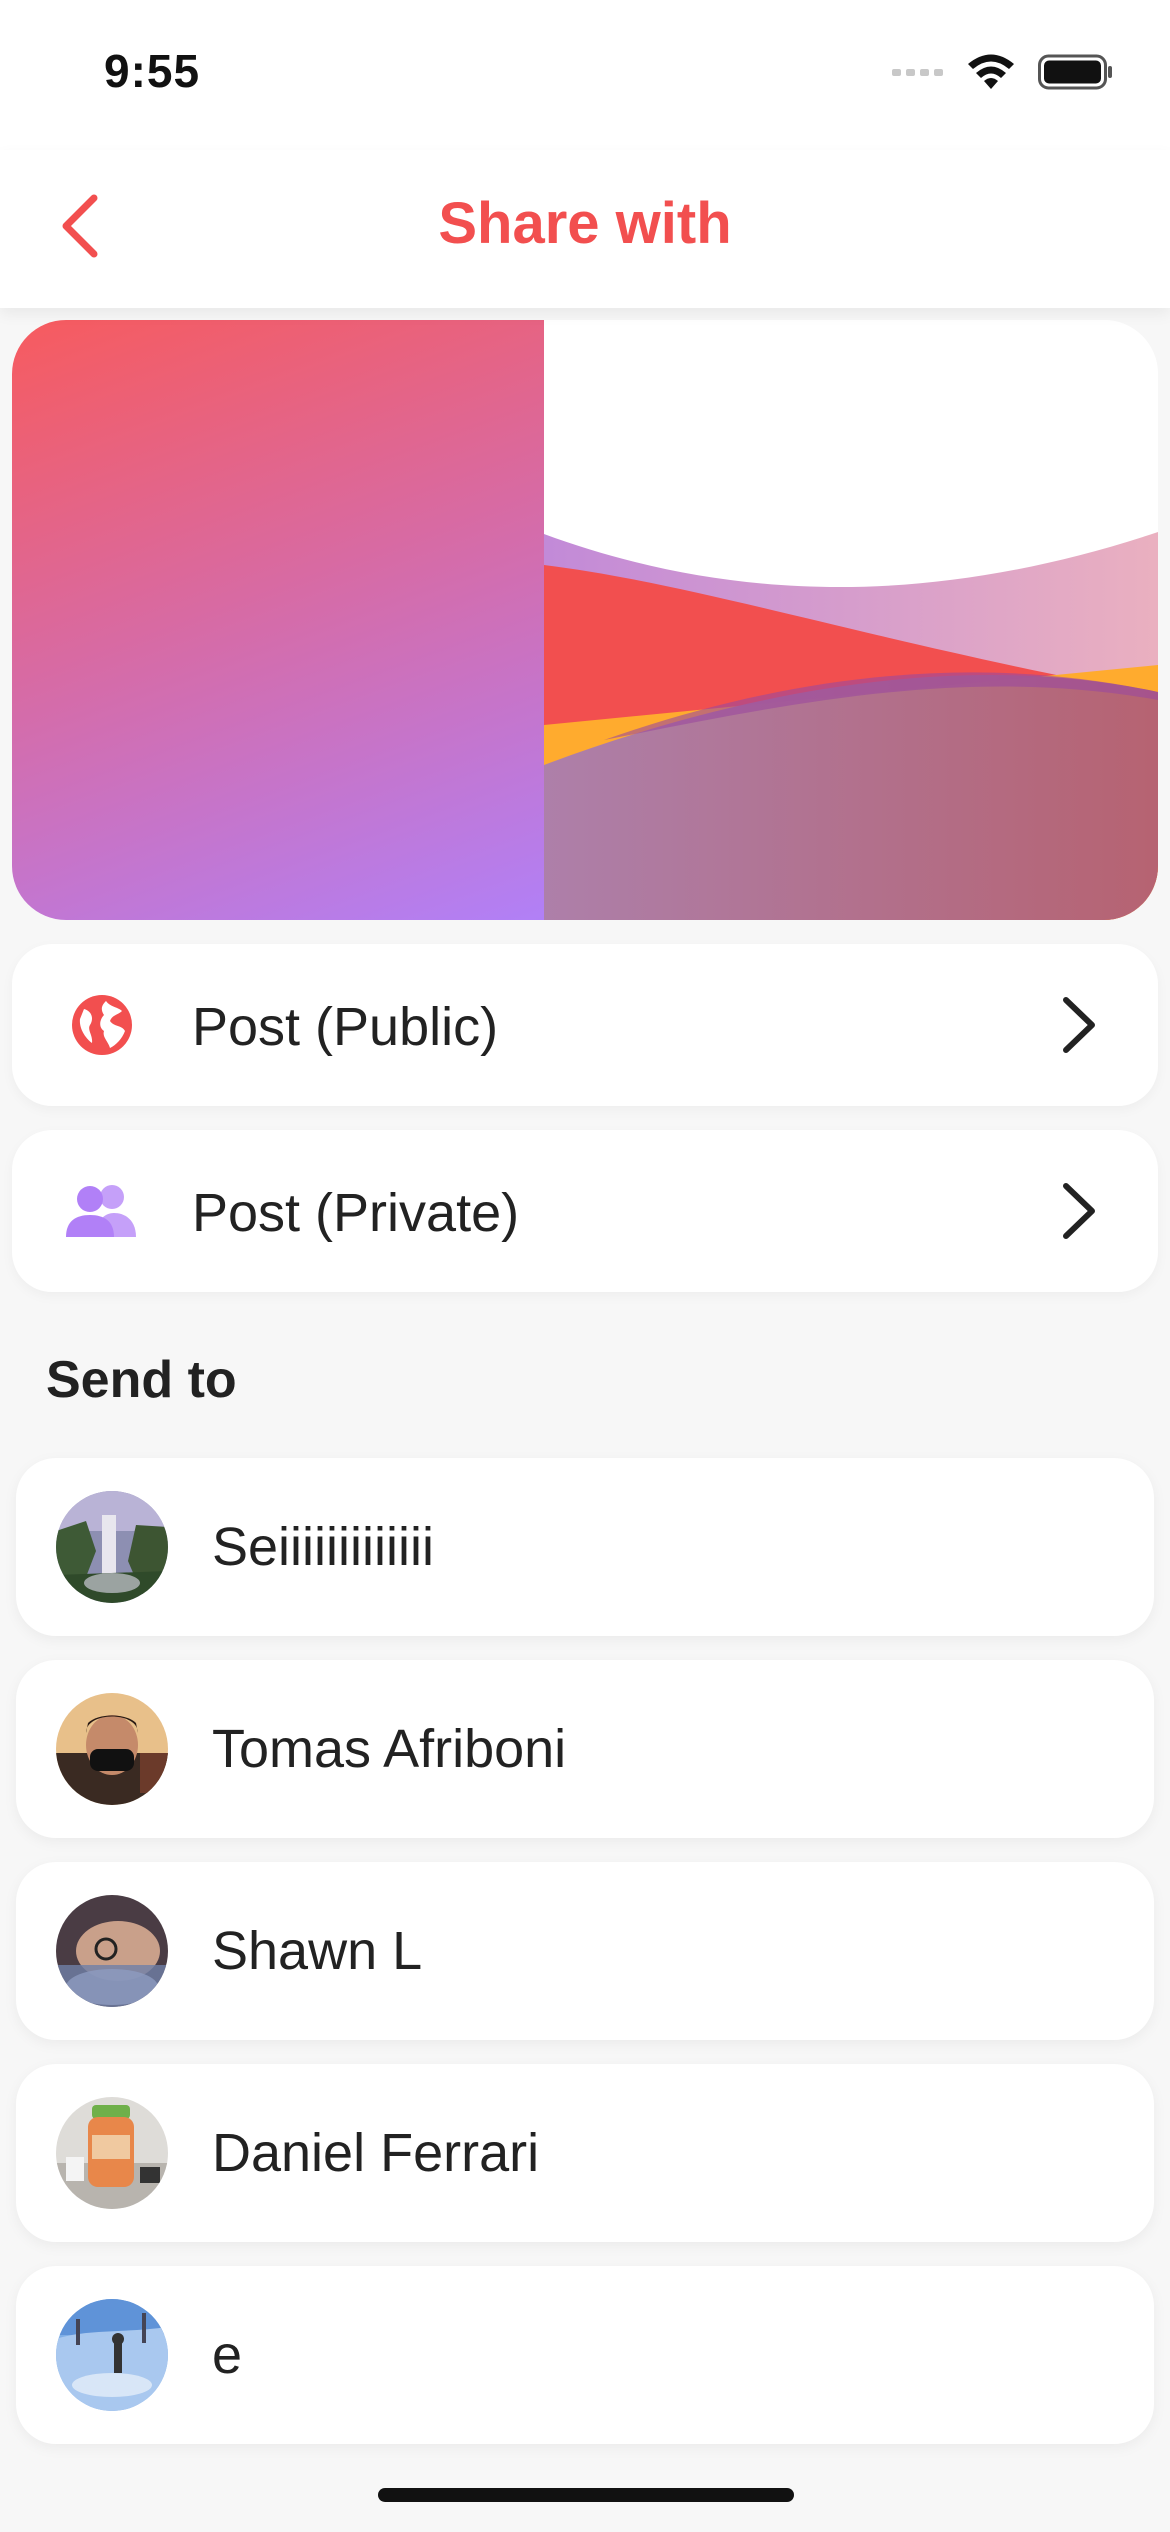 The image size is (1170, 2532). Describe the element at coordinates (917, 72) in the screenshot. I see `cellular-signal-icon` at that location.